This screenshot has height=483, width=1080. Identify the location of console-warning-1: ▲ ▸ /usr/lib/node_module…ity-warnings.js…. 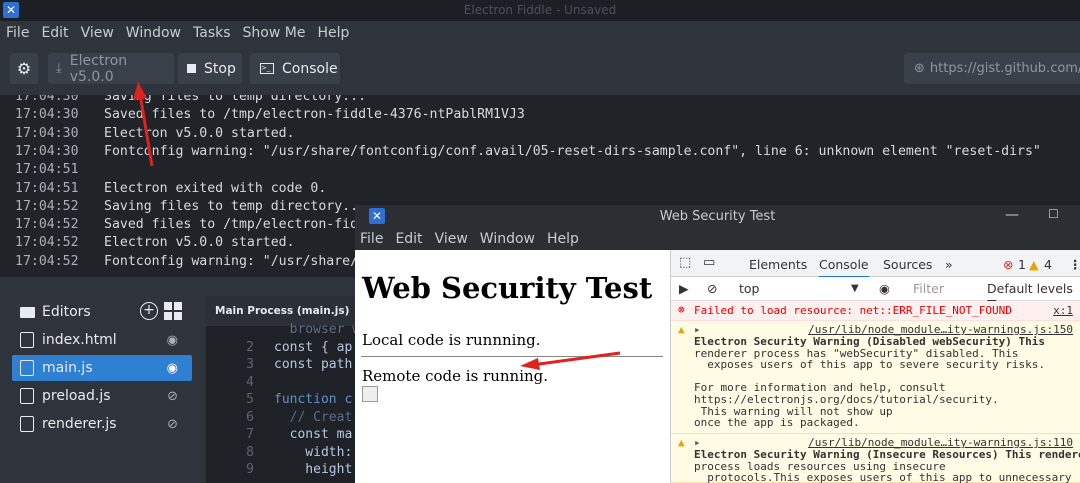
(875, 377).